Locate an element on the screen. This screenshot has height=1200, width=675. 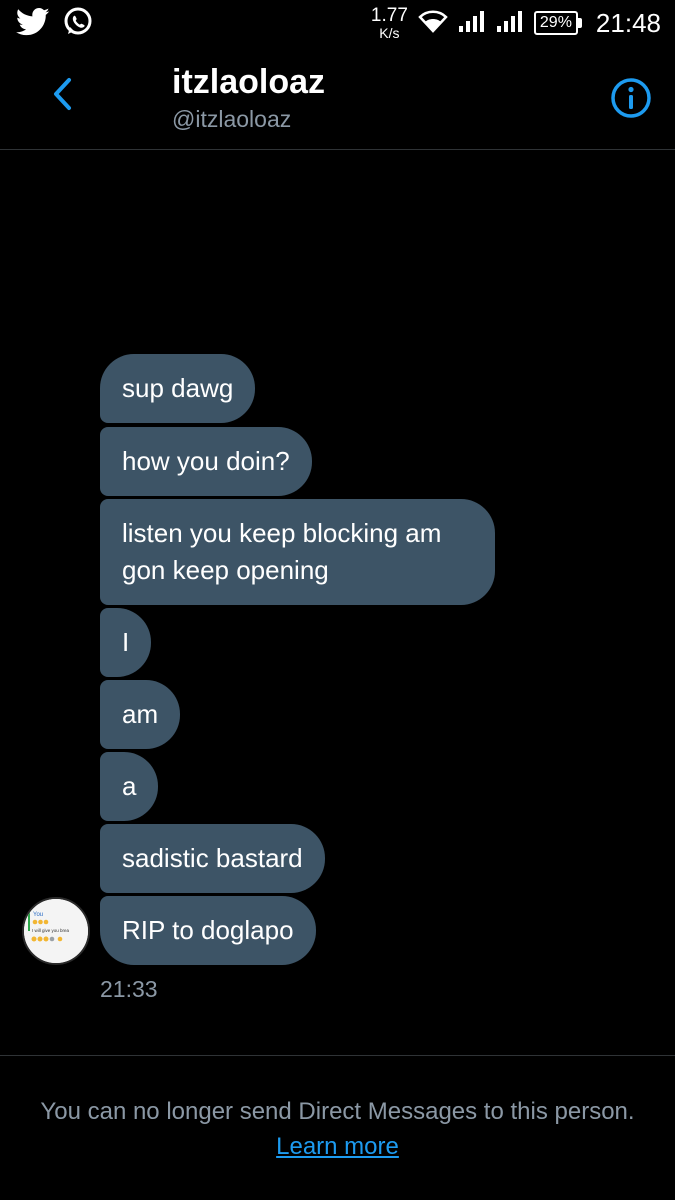
conversation-title: itzlaoloaz @itzlaoloaz is located at coordinates (248, 98).